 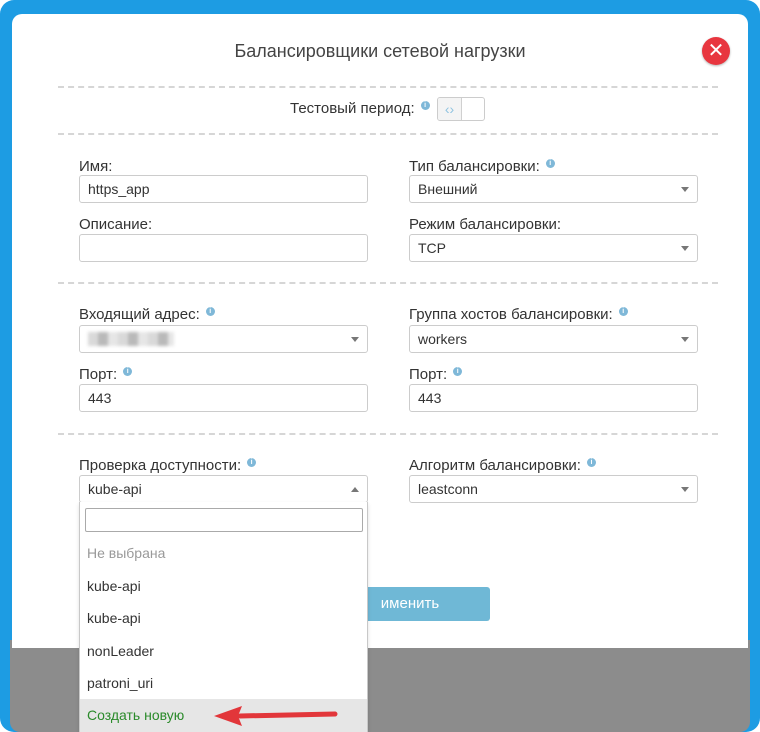 I want to click on close-icon: ✕, so click(x=716, y=51).